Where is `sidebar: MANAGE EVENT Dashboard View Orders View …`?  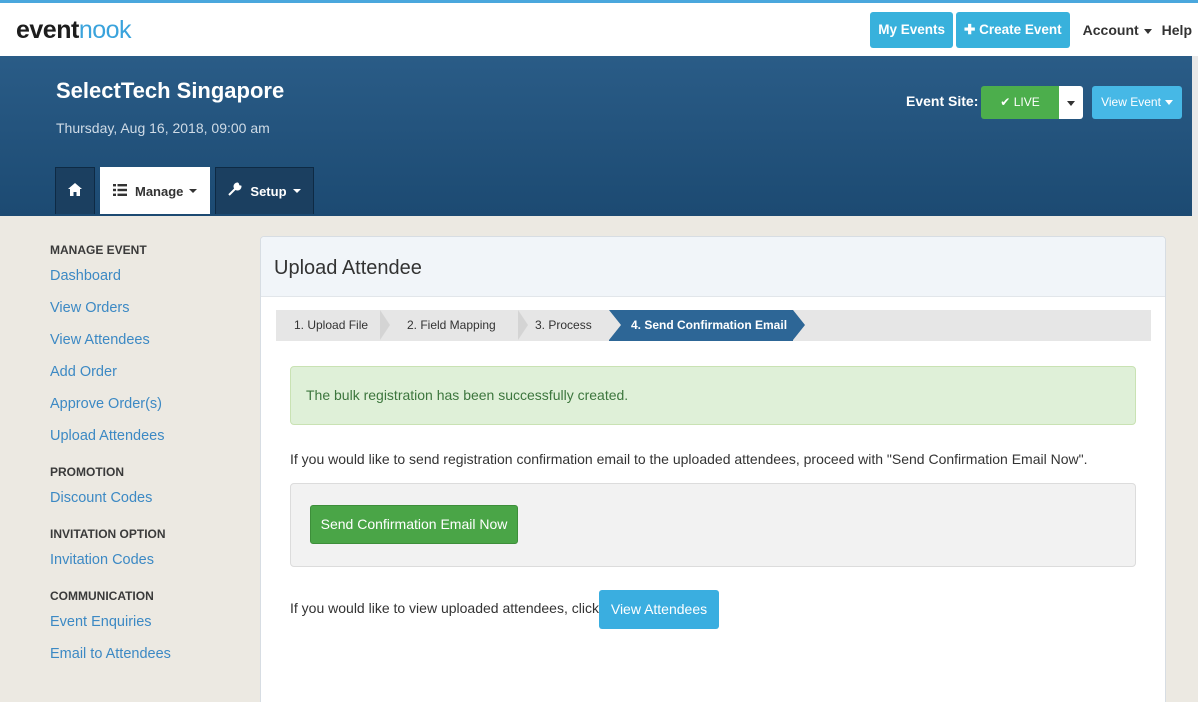 sidebar: MANAGE EVENT Dashboard View Orders View … is located at coordinates (145, 458).